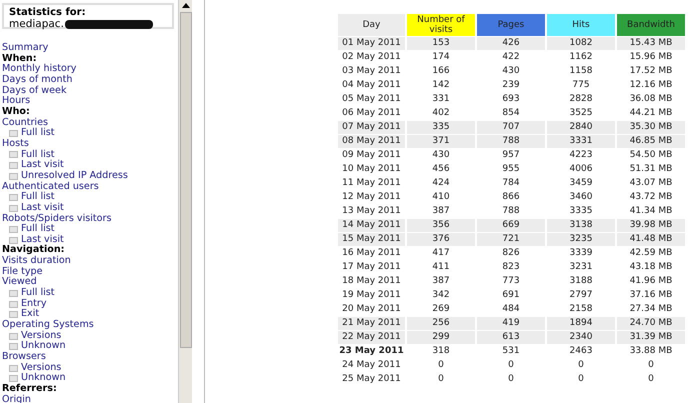 The image size is (700, 403). I want to click on menu-link: Days of week, so click(34, 91).